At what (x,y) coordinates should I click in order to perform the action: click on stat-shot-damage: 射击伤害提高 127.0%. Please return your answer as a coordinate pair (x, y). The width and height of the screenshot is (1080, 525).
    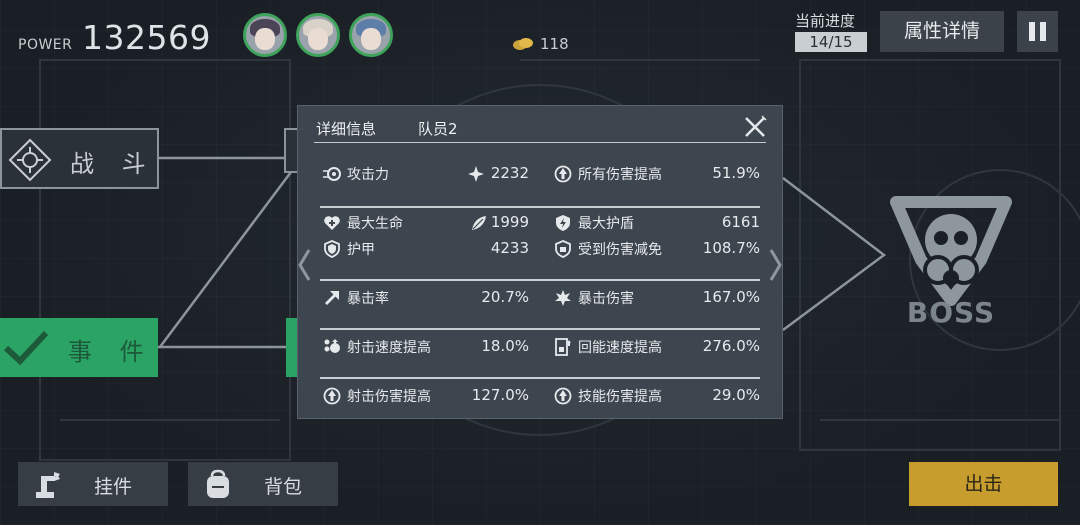
    Looking at the image, I should click on (426, 396).